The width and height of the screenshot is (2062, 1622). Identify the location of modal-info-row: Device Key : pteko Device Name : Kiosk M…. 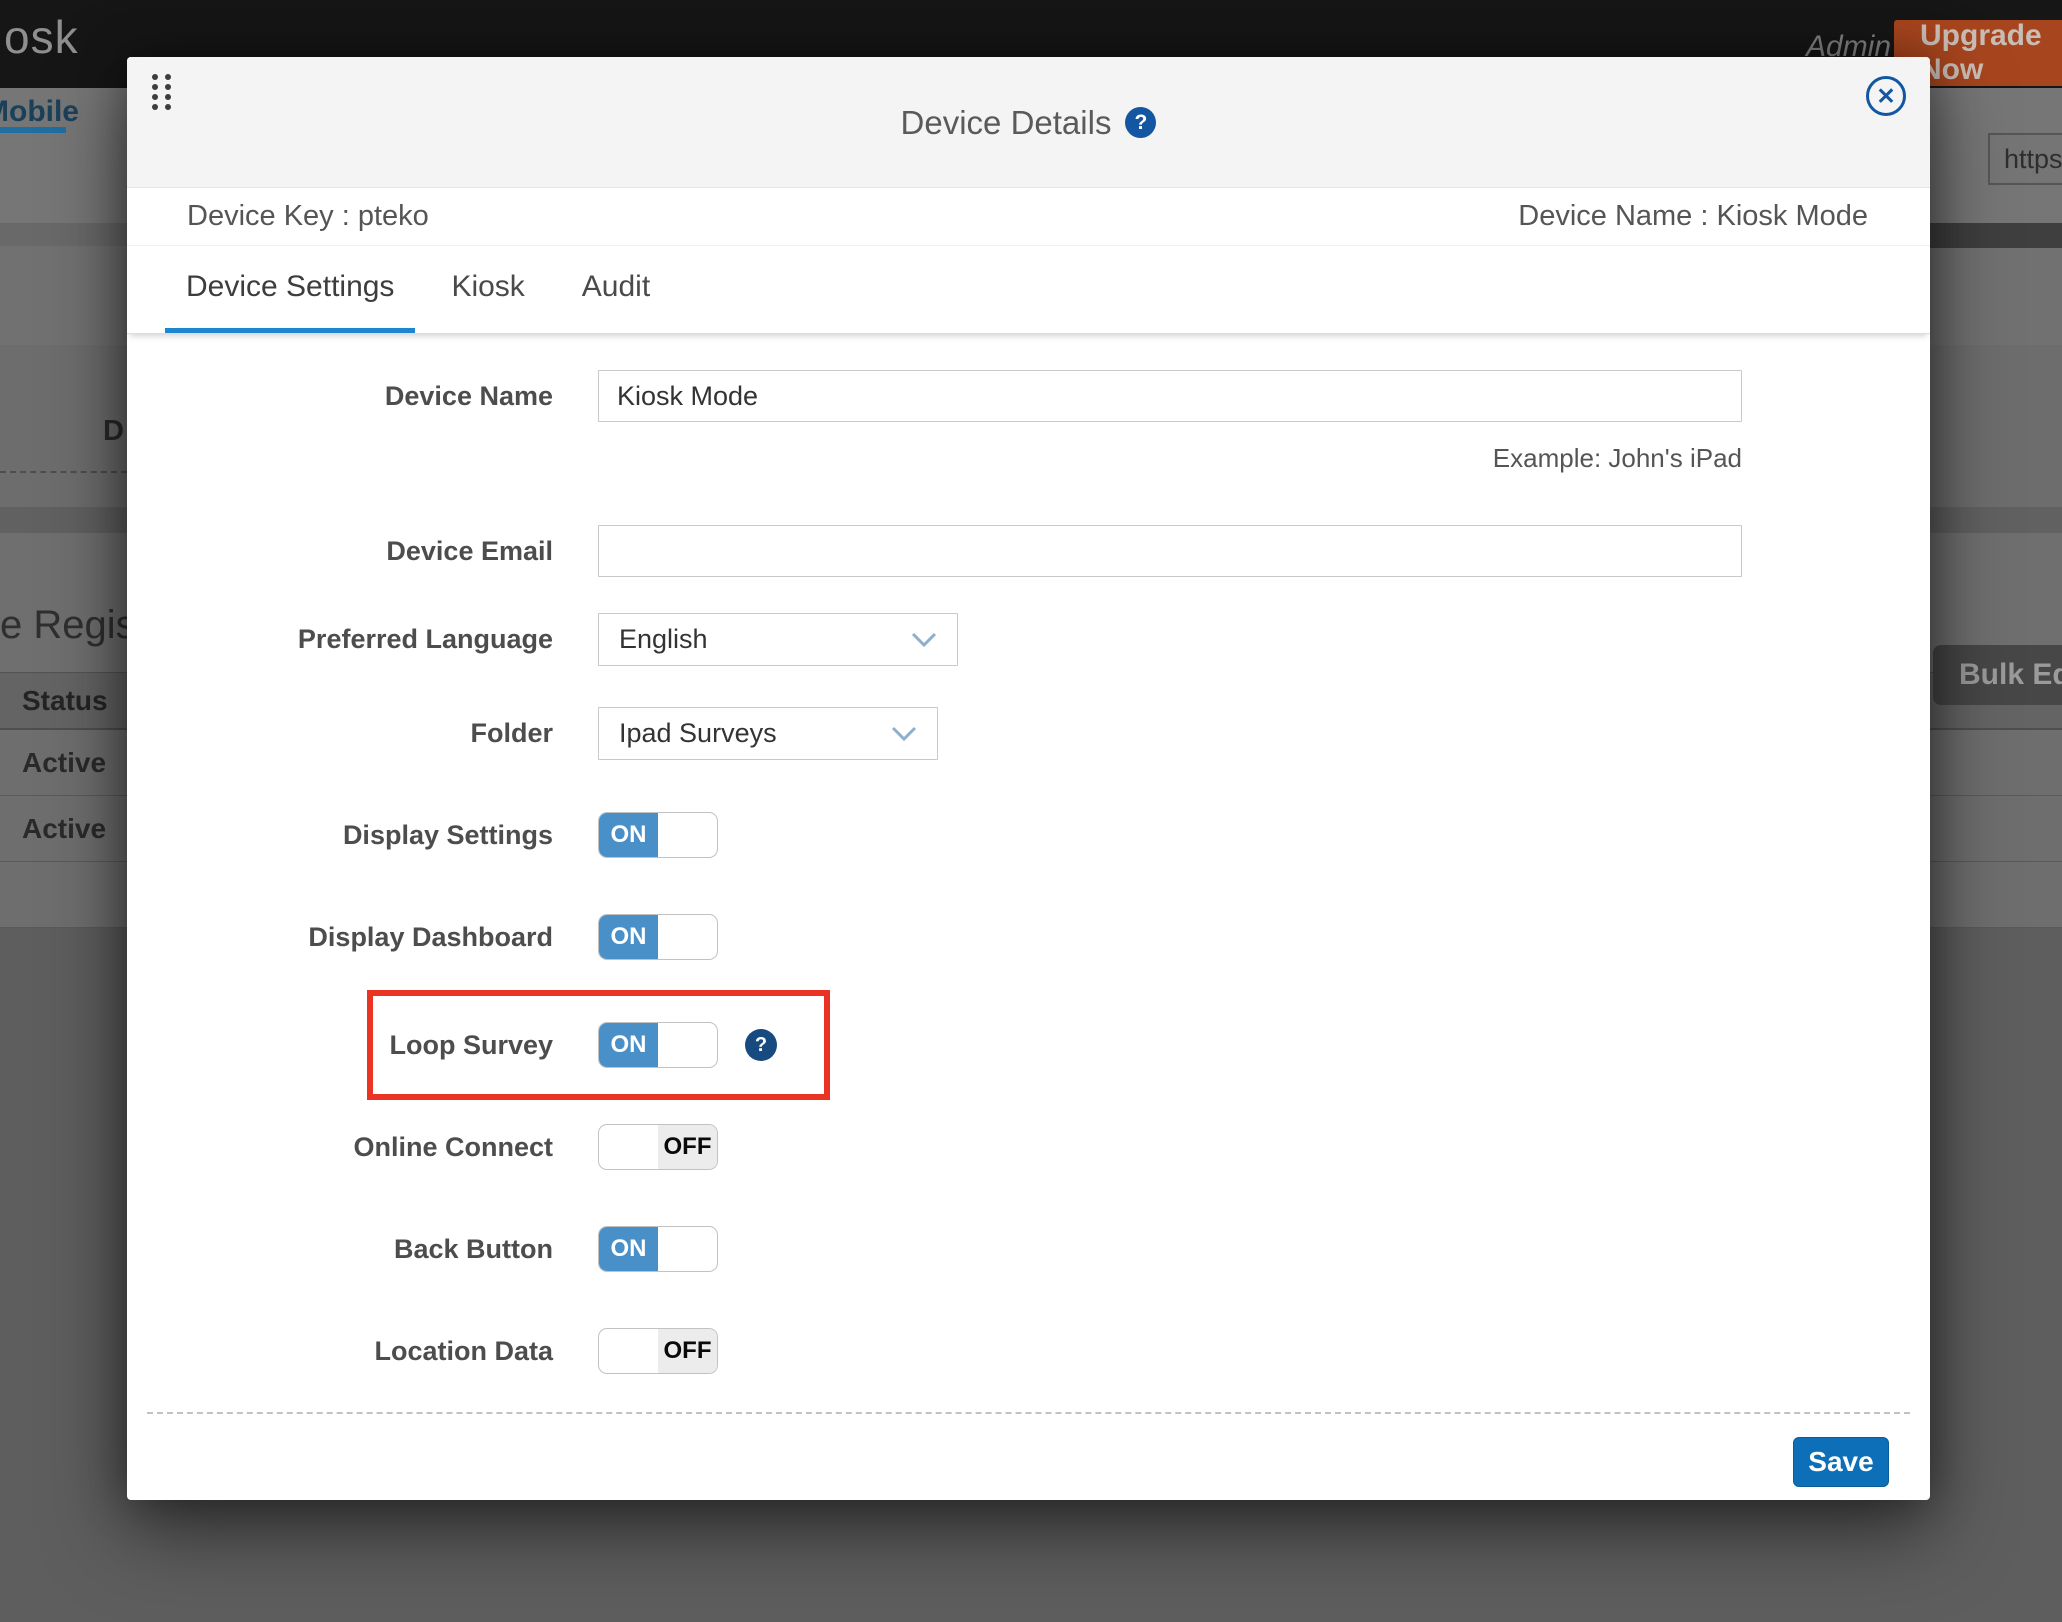
(1028, 217).